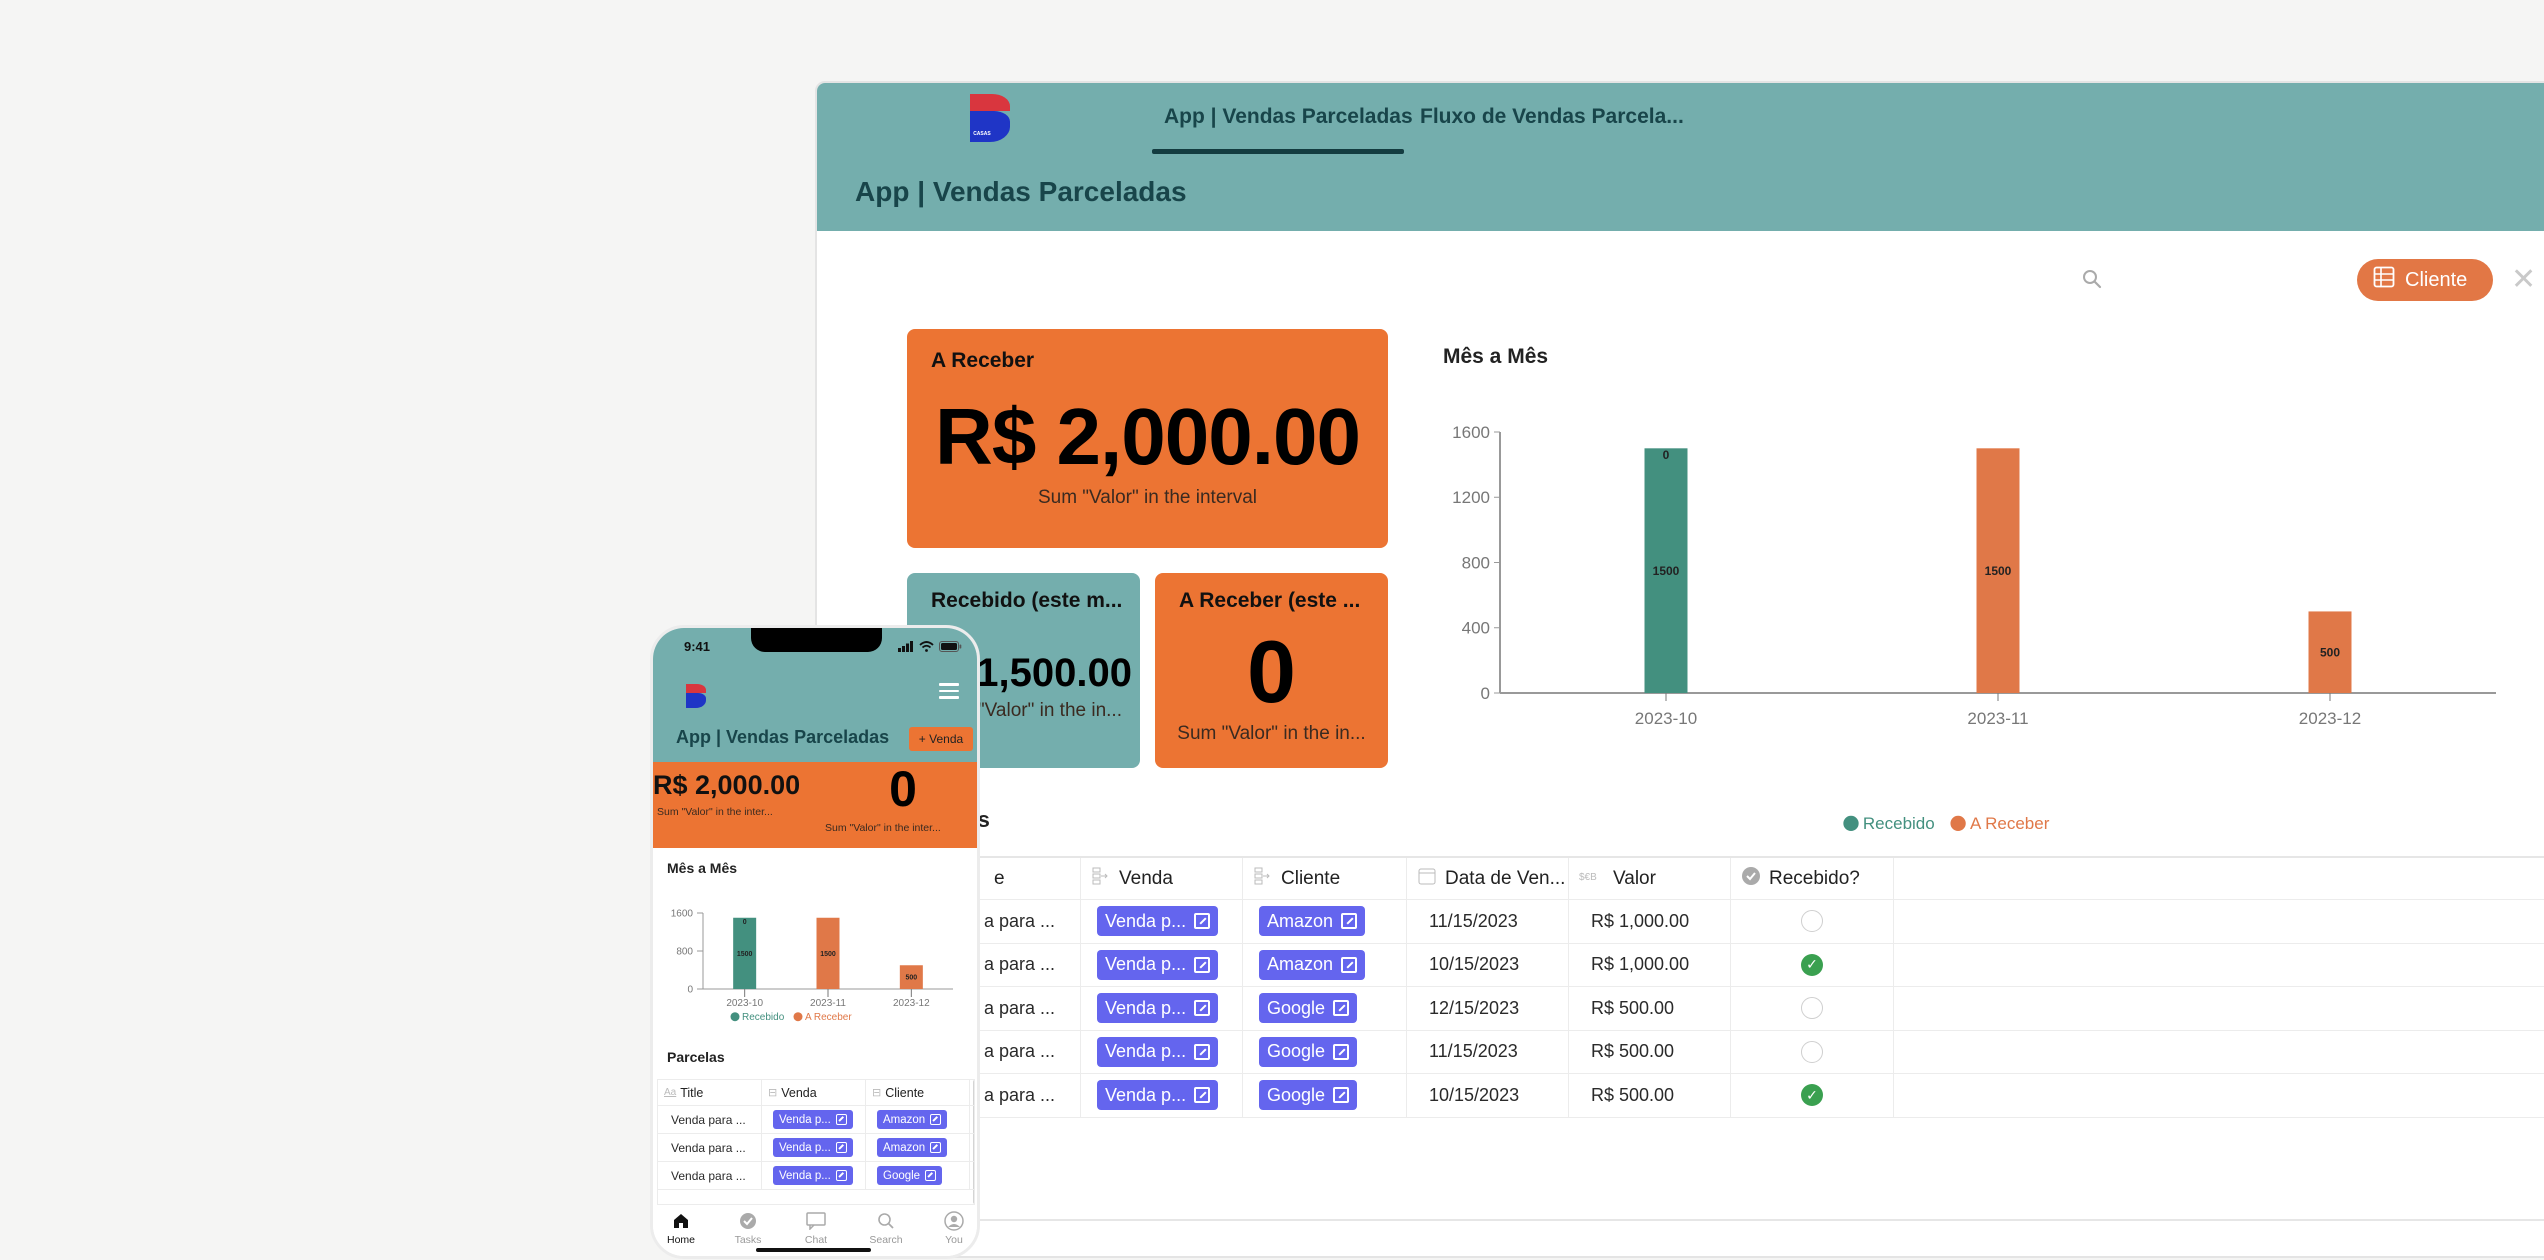  What do you see at coordinates (1032, 878) in the screenshot?
I see `column-header-title: e` at bounding box center [1032, 878].